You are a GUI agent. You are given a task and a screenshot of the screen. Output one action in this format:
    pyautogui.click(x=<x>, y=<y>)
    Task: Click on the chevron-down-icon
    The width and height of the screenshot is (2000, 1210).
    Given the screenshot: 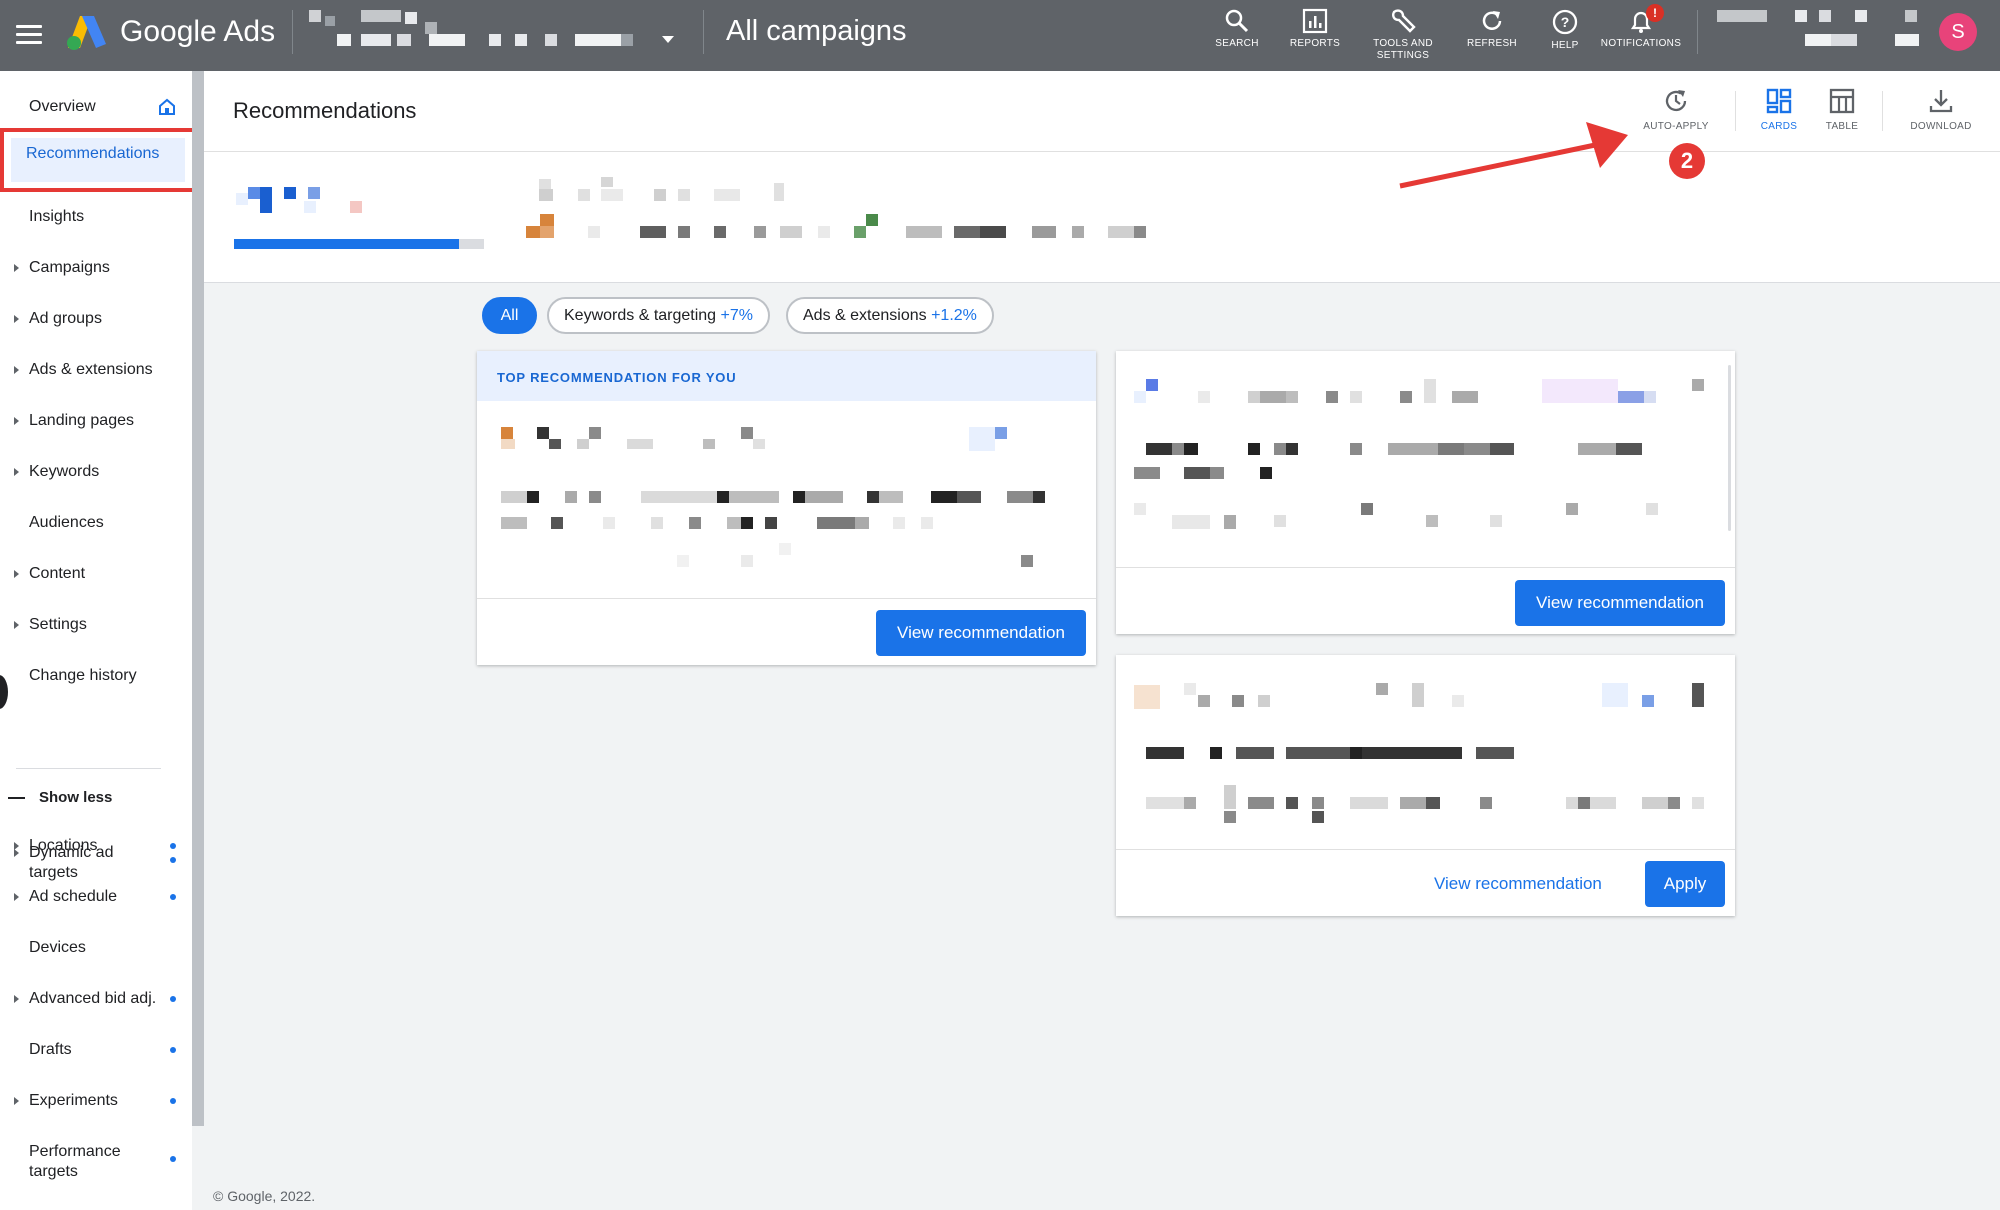 What is the action you would take?
    pyautogui.click(x=668, y=39)
    